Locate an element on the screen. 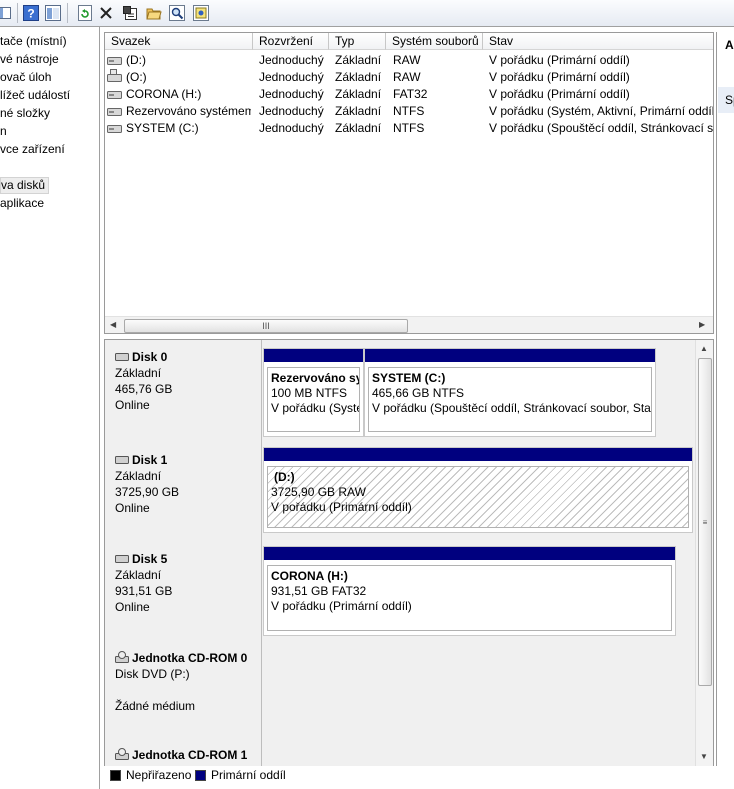  actions-panel: Al Sp is located at coordinates (725, 410).